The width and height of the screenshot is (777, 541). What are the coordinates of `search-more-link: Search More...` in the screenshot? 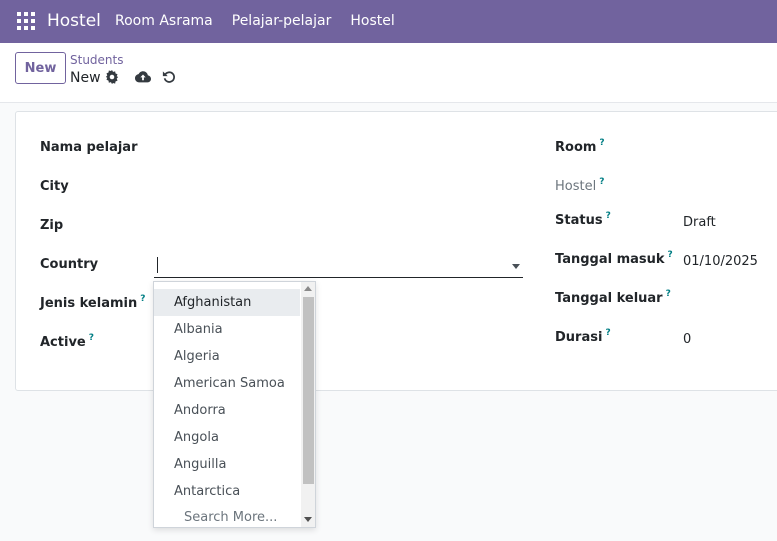 It's located at (230, 517).